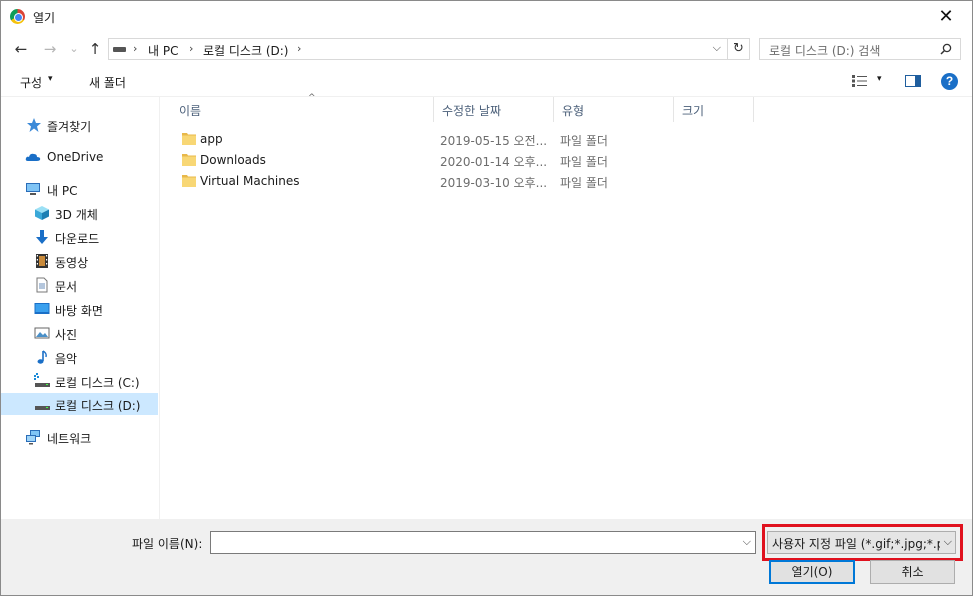  I want to click on close-button: ✕, so click(946, 17).